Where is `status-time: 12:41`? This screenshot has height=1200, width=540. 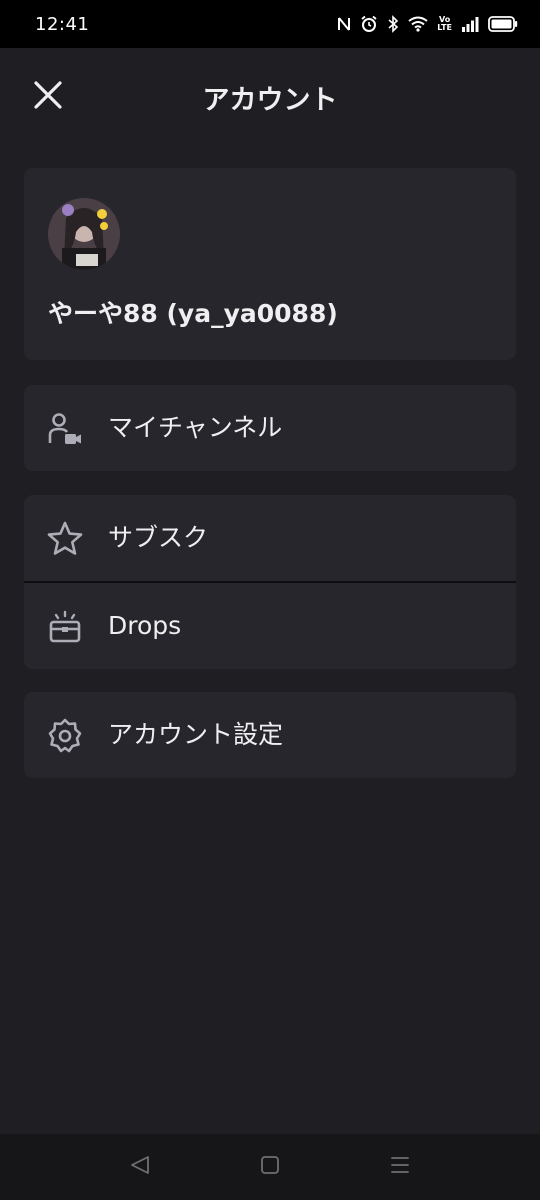
status-time: 12:41 is located at coordinates (62, 24).